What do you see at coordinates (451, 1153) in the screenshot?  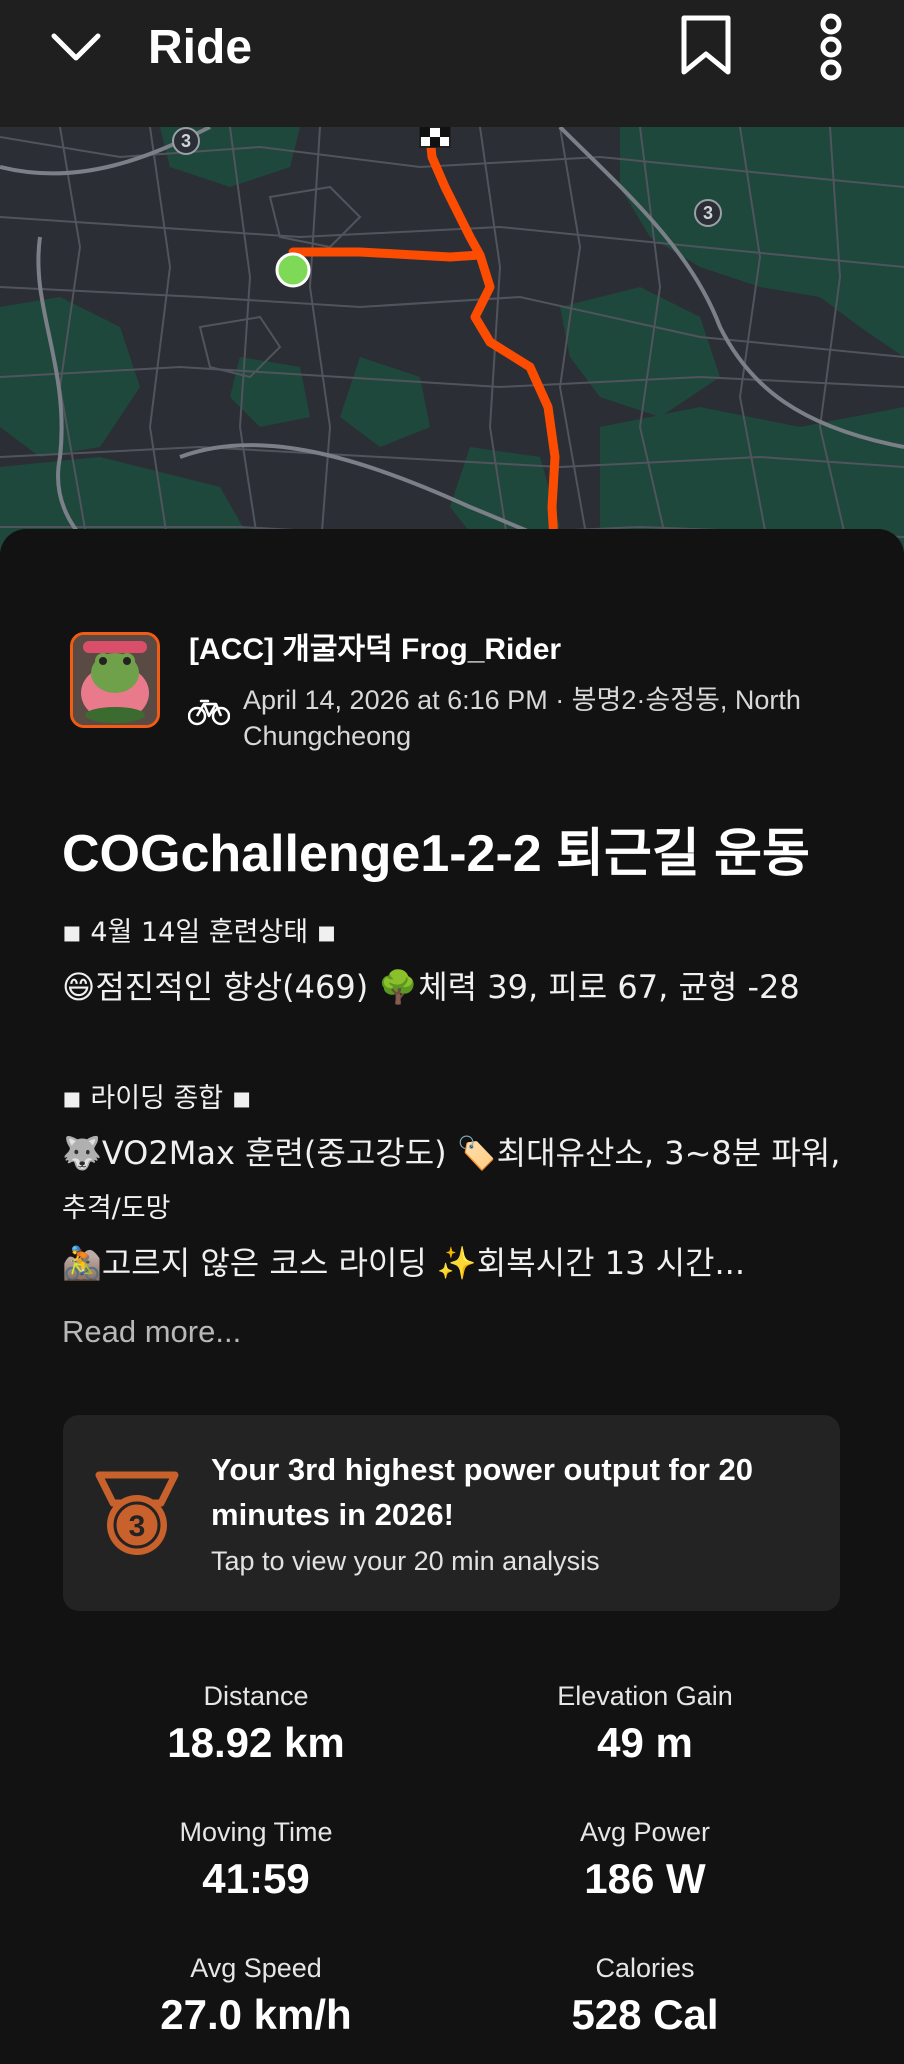 I see `description-line: 🐺VO2Max 훈련(중고강도) 🏷️최대유산소, 3~8분 파워,` at bounding box center [451, 1153].